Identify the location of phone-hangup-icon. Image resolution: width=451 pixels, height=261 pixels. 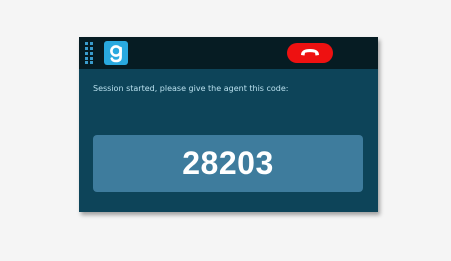
(310, 52).